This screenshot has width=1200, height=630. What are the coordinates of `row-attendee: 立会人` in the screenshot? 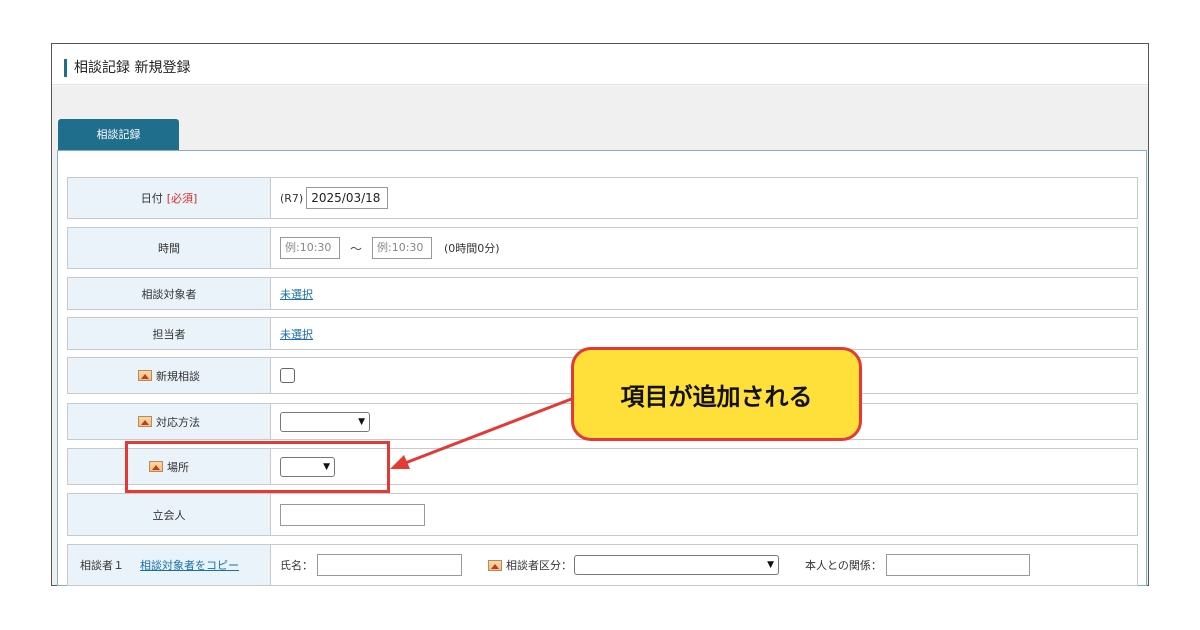 It's located at (602, 514).